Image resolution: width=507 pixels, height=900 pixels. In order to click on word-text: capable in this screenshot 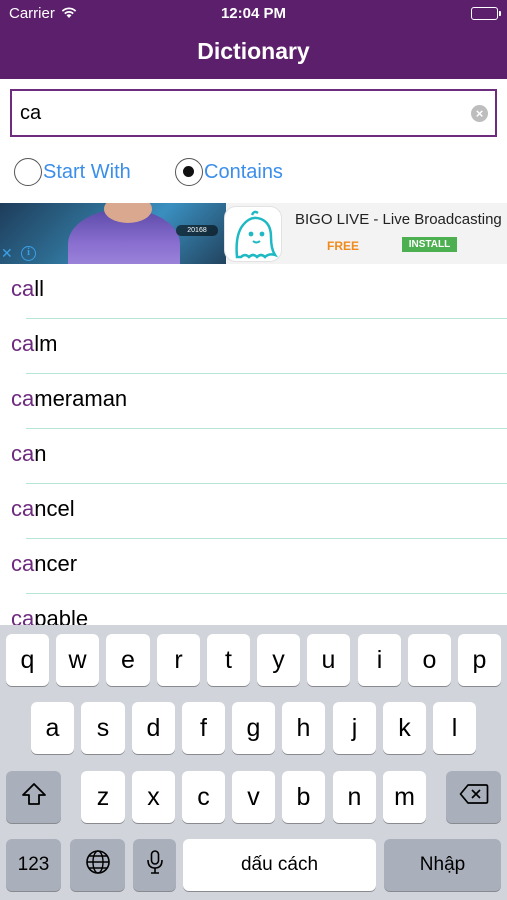, I will do `click(49, 615)`.